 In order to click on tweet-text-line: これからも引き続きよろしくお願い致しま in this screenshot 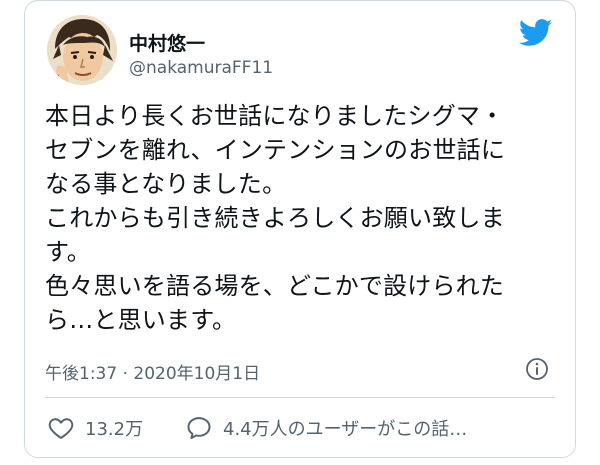, I will do `click(275, 218)`.